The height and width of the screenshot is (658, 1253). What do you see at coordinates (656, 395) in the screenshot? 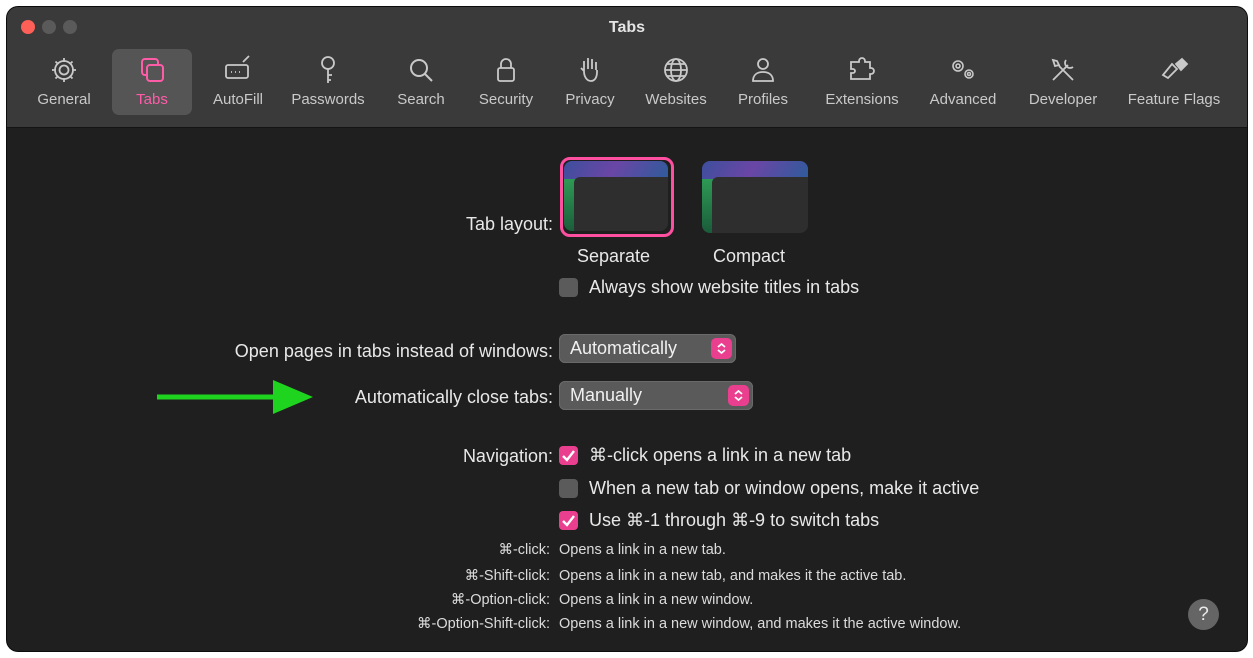
I see `auto-close-popup: Manually` at bounding box center [656, 395].